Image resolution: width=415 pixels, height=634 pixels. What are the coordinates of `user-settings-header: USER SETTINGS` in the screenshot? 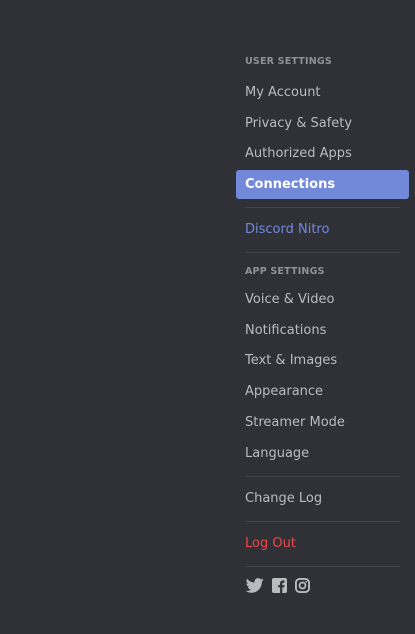 It's located at (288, 61).